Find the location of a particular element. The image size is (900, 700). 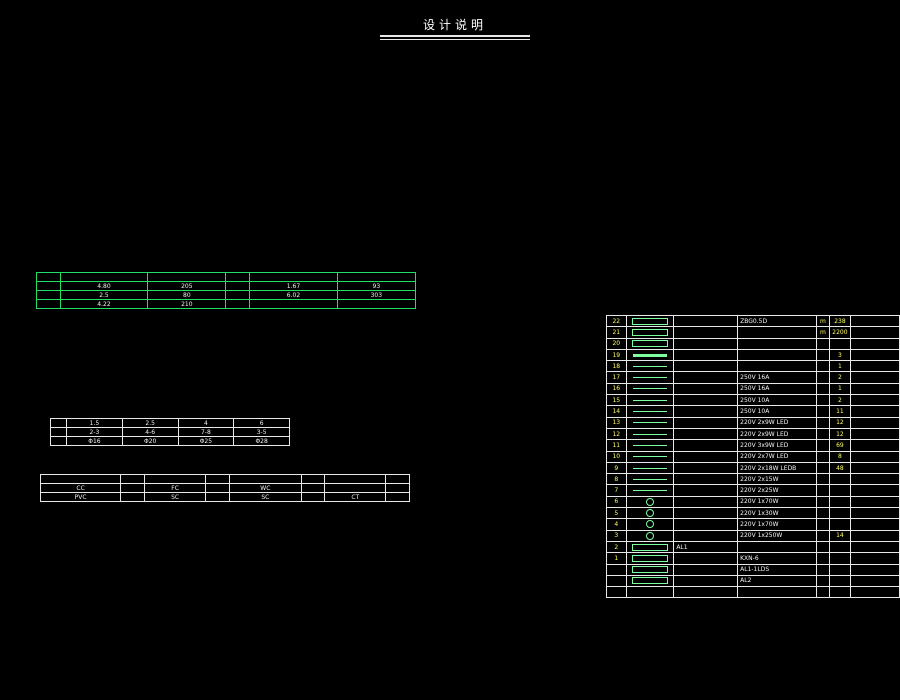

table-cell: 4-6 is located at coordinates (150, 432).